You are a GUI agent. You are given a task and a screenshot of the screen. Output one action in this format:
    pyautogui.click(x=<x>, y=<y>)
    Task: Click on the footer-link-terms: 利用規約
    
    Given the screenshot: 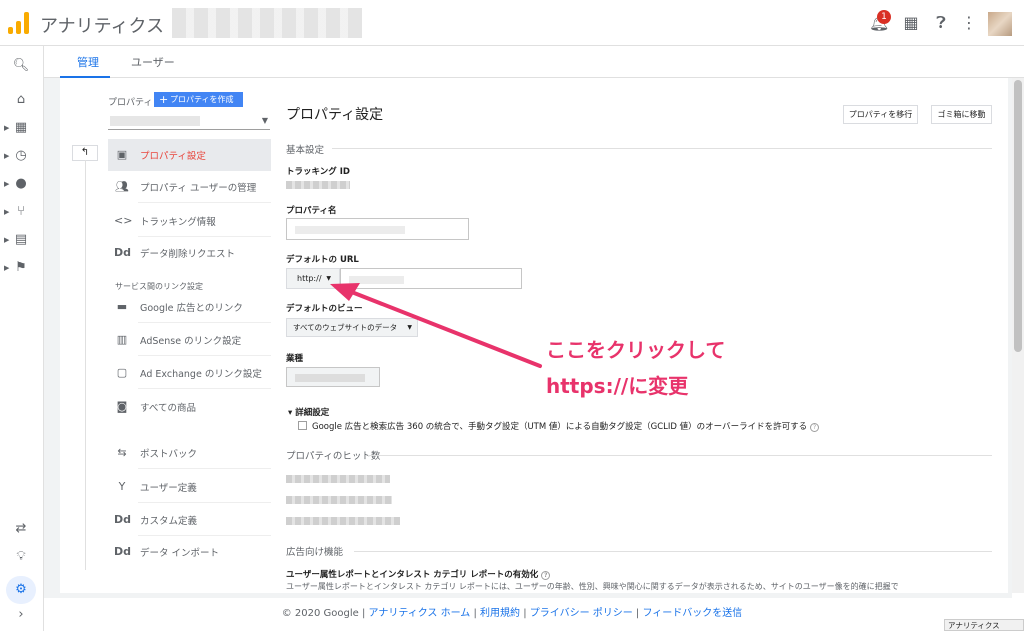 What is the action you would take?
    pyautogui.click(x=500, y=613)
    